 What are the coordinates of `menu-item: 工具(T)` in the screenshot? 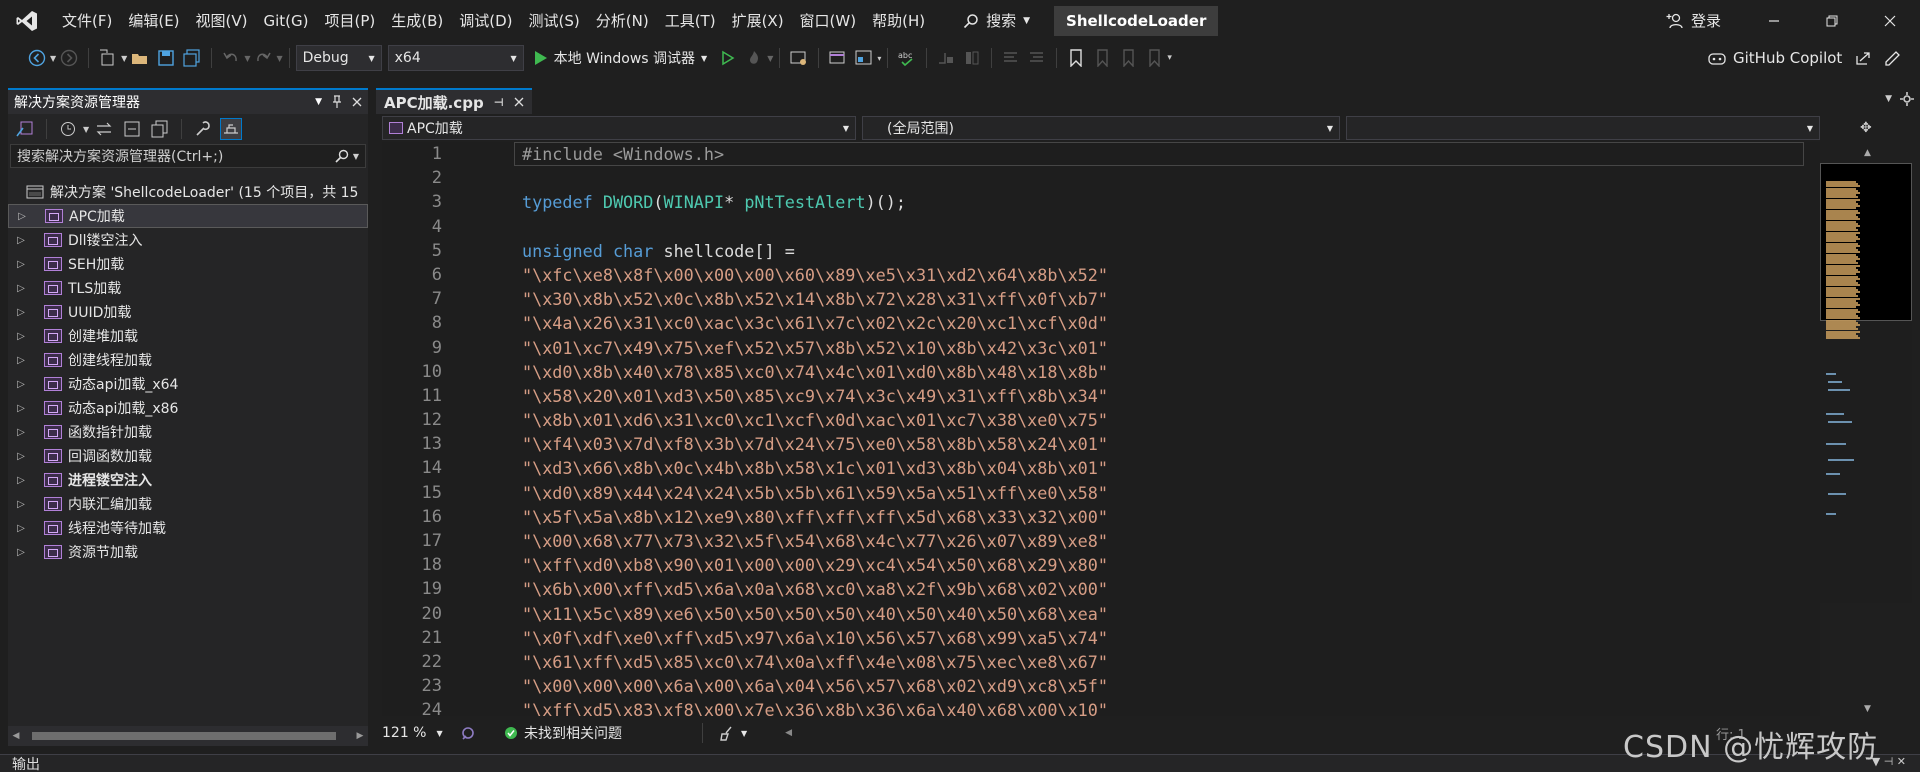 It's located at (690, 20).